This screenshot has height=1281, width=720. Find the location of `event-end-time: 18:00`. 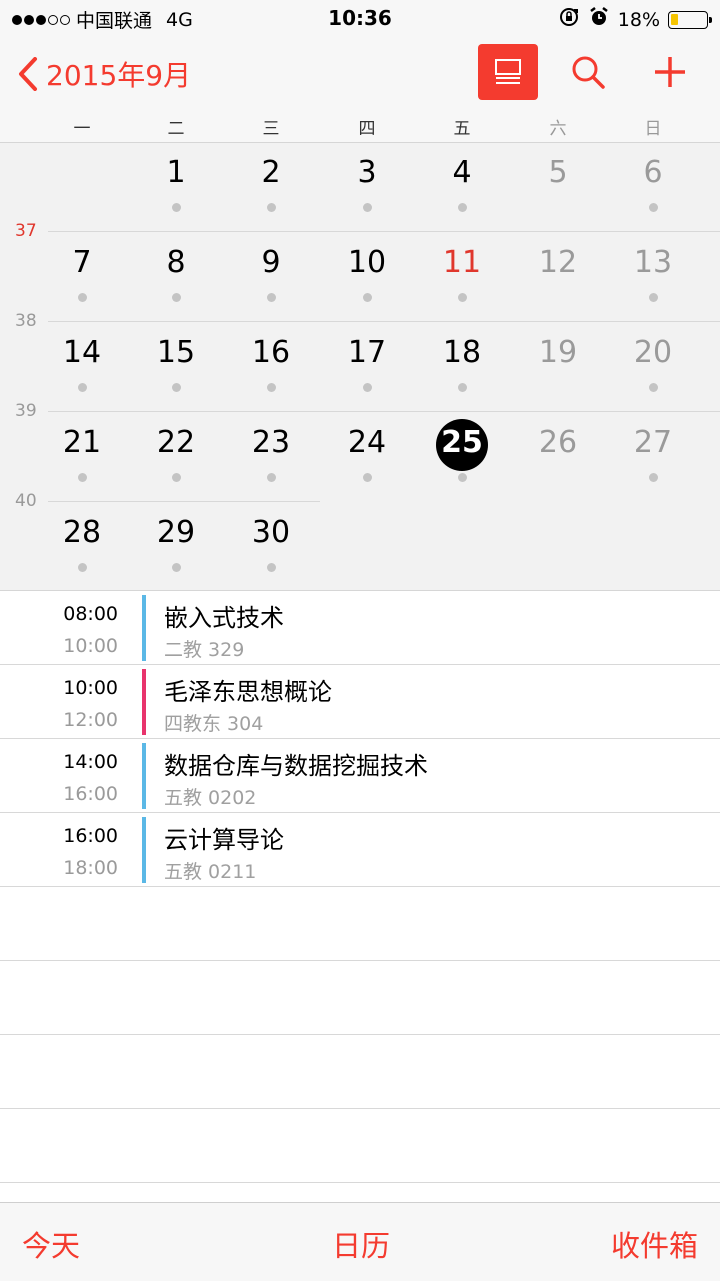

event-end-time: 18:00 is located at coordinates (90, 868).